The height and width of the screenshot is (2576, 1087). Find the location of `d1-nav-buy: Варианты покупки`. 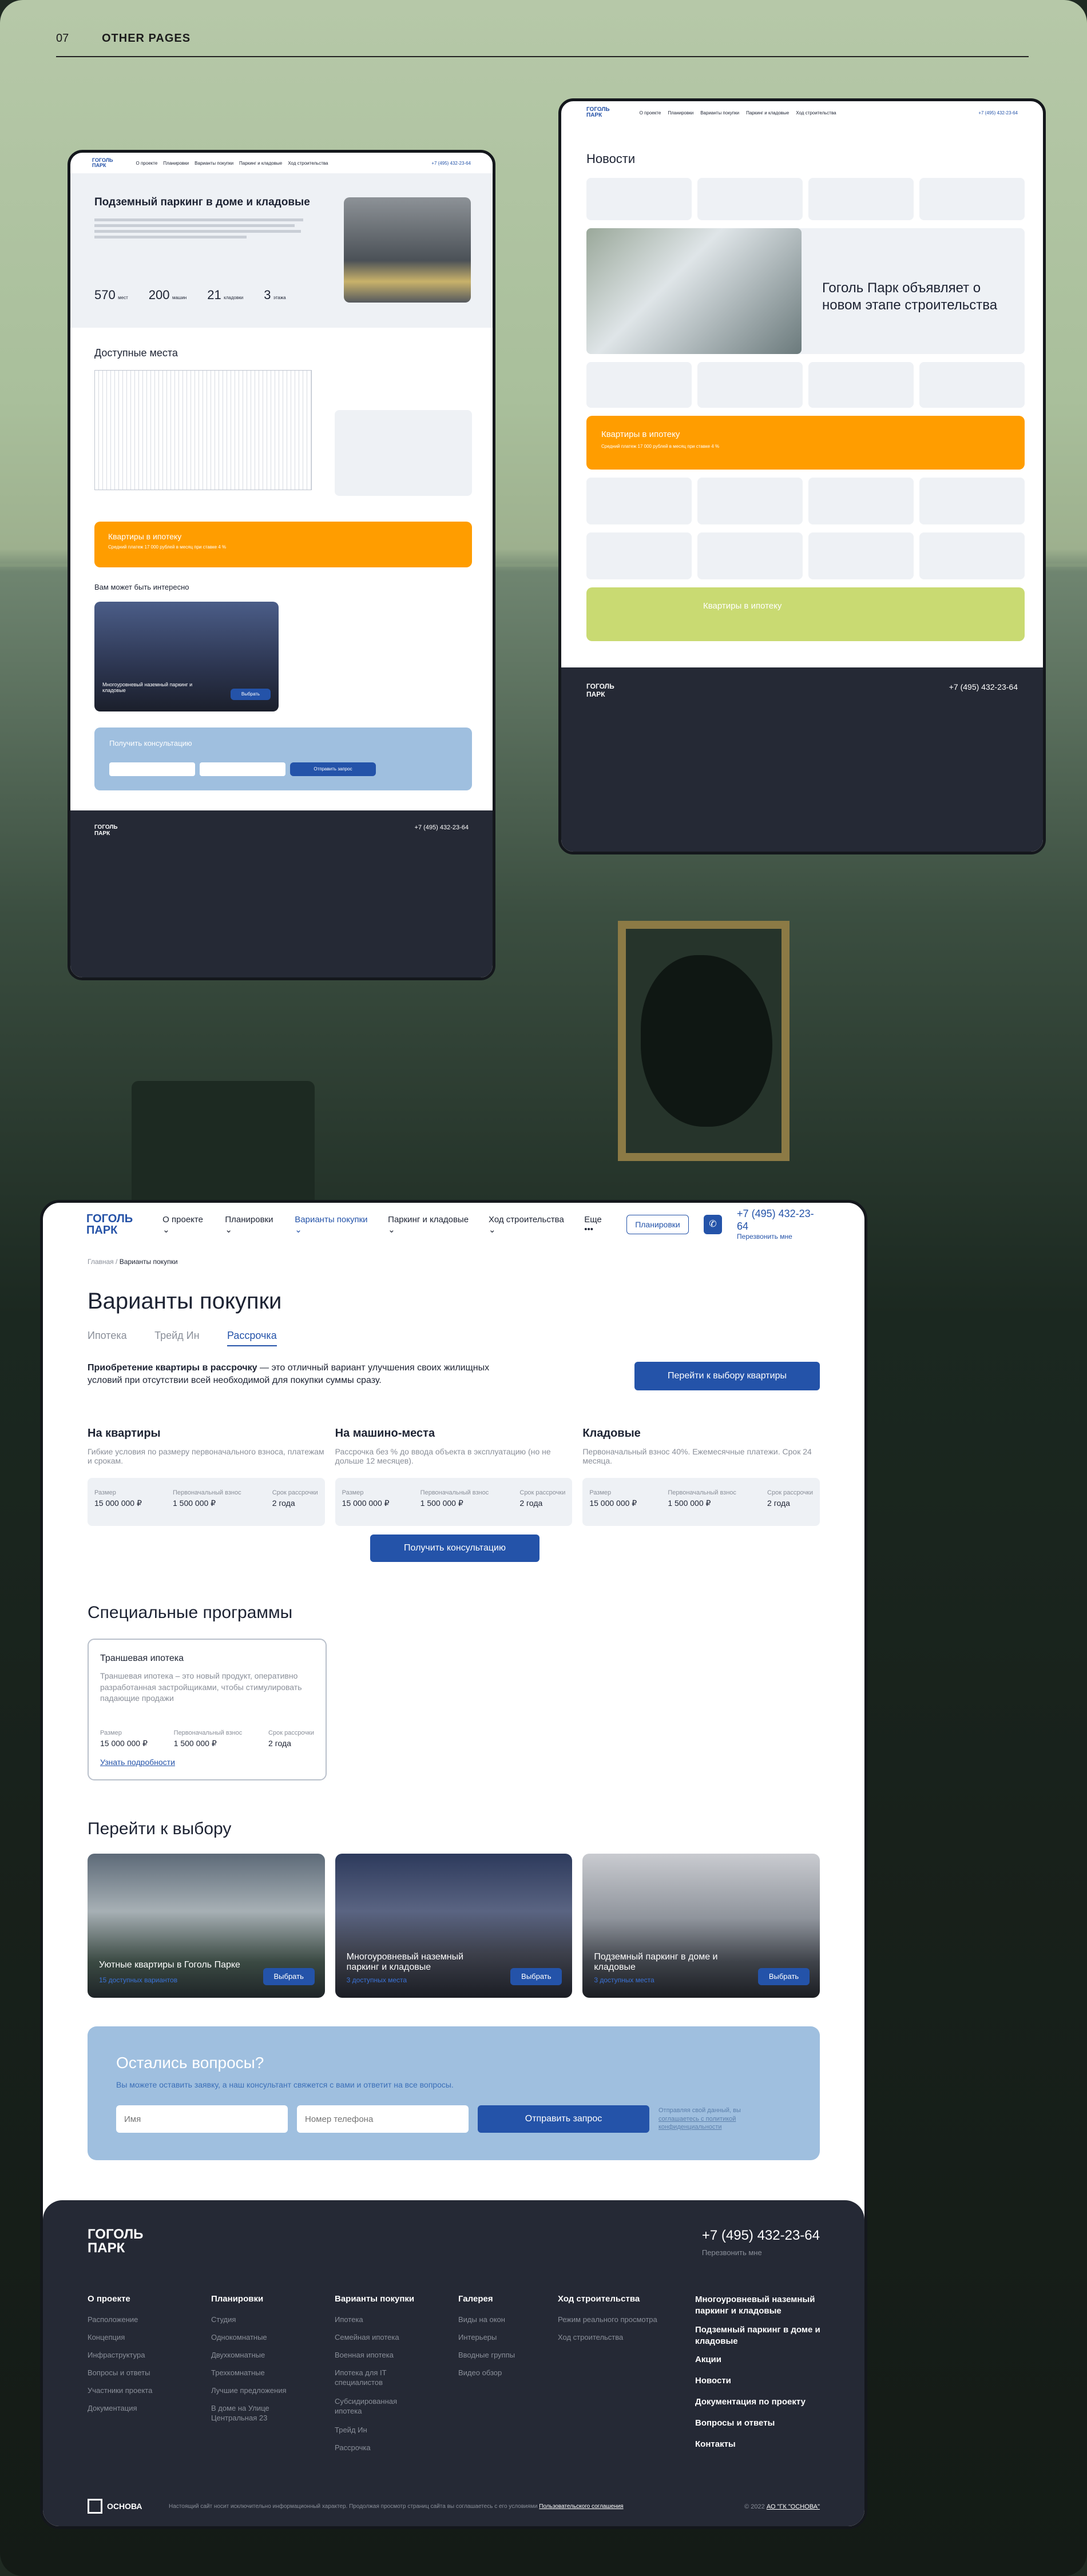

d1-nav-buy: Варианты покупки is located at coordinates (214, 163).